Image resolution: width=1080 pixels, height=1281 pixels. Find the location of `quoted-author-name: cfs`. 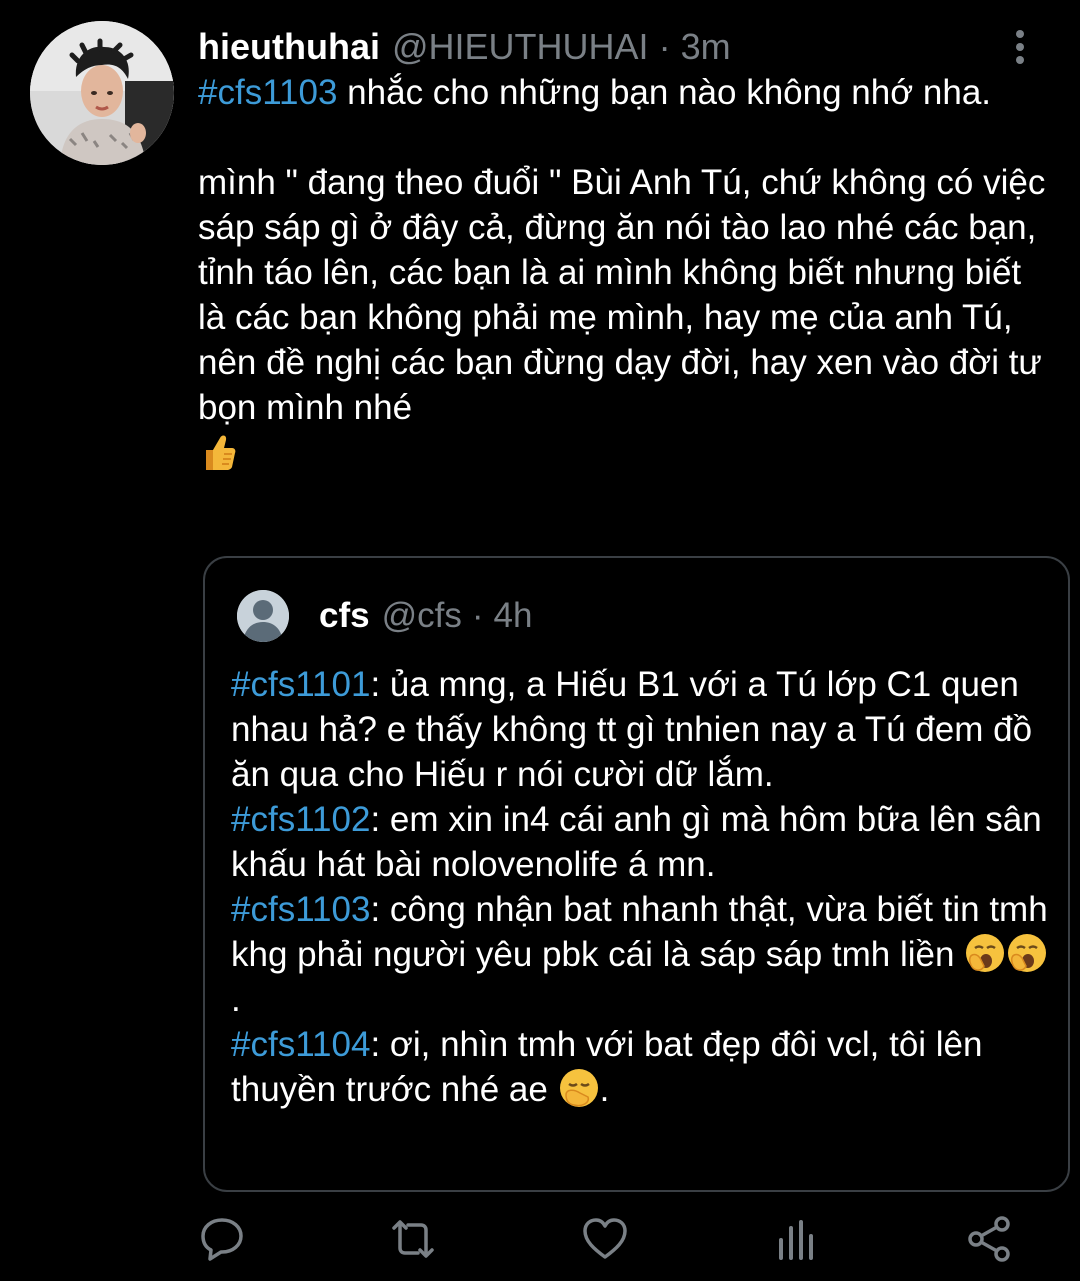

quoted-author-name: cfs is located at coordinates (344, 616).